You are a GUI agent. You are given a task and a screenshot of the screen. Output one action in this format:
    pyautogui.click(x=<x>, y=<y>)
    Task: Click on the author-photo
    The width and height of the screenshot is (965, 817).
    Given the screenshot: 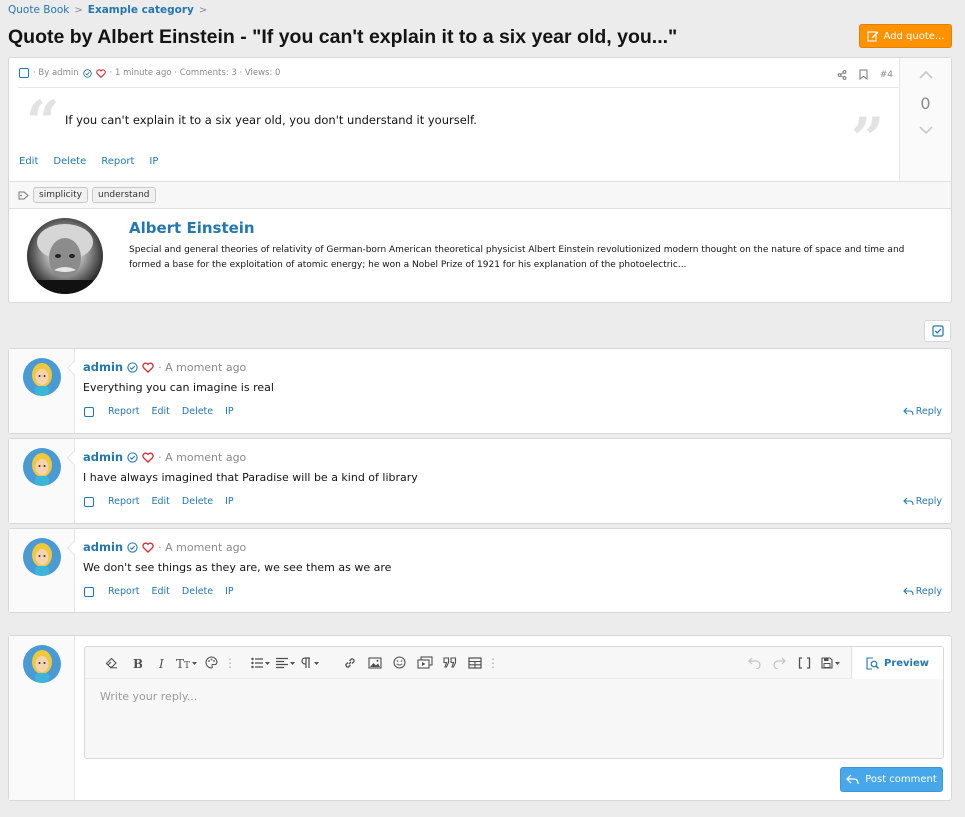 What is the action you would take?
    pyautogui.click(x=65, y=256)
    